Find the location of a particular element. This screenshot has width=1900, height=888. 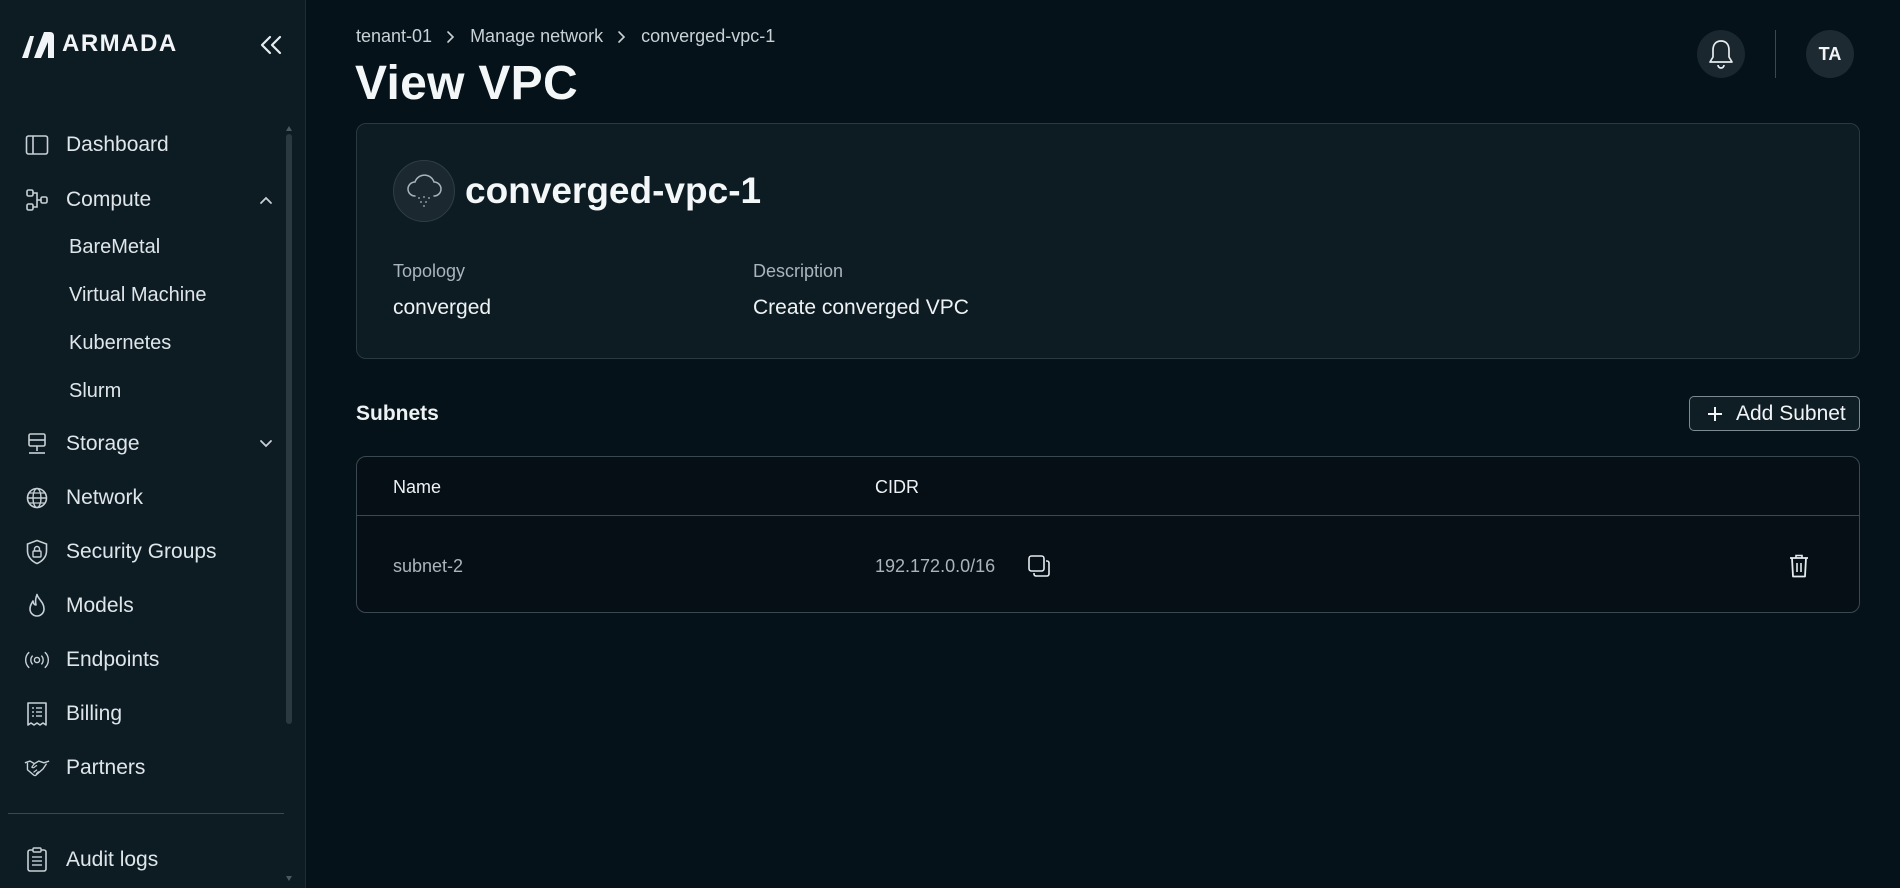

sidebar-item-audit-logs: Audit logs is located at coordinates (145, 860).